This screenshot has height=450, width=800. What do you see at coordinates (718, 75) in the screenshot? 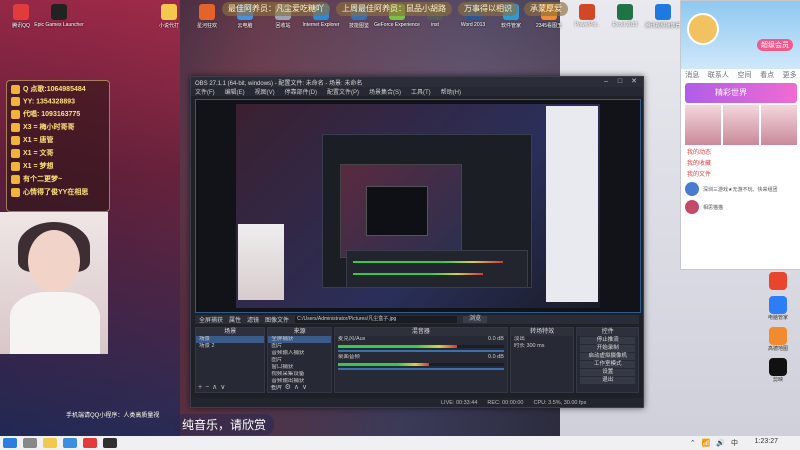
I see `qq-tab: 联系人` at bounding box center [718, 75].